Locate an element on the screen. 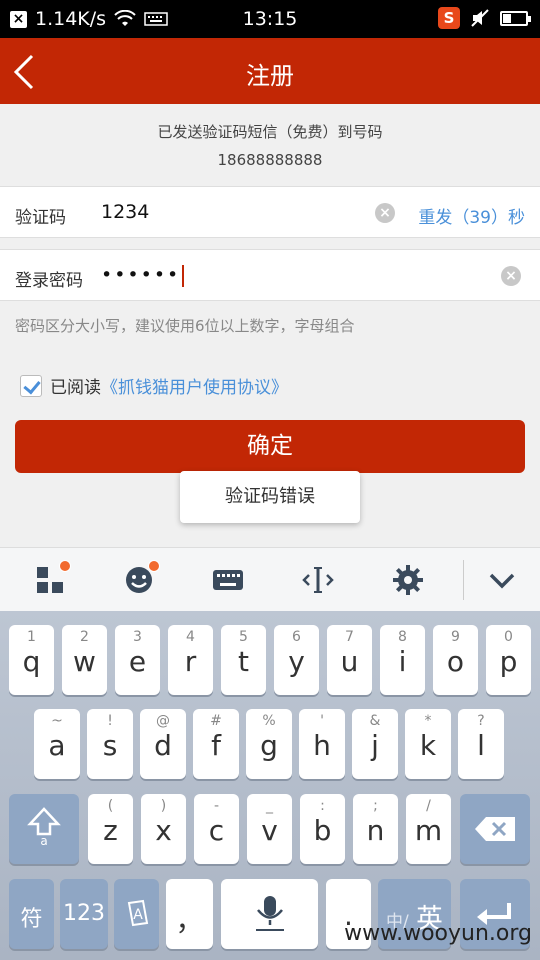  battery-icon is located at coordinates (515, 18).